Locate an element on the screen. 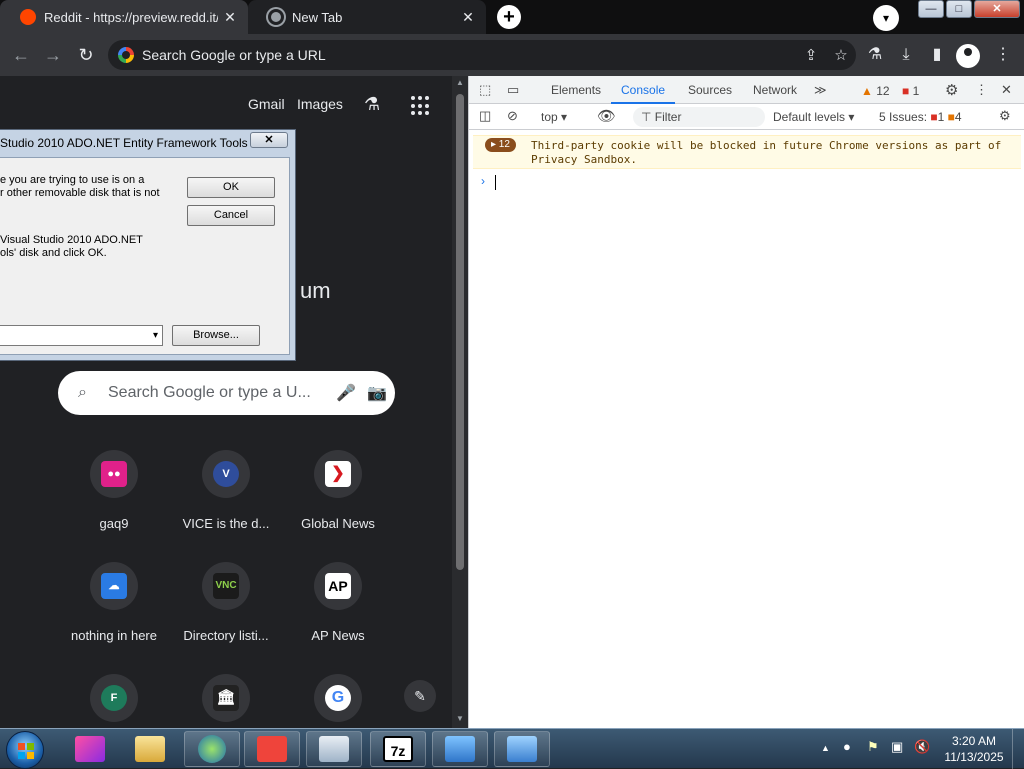  eye-icon: 👁 is located at coordinates (606, 116).